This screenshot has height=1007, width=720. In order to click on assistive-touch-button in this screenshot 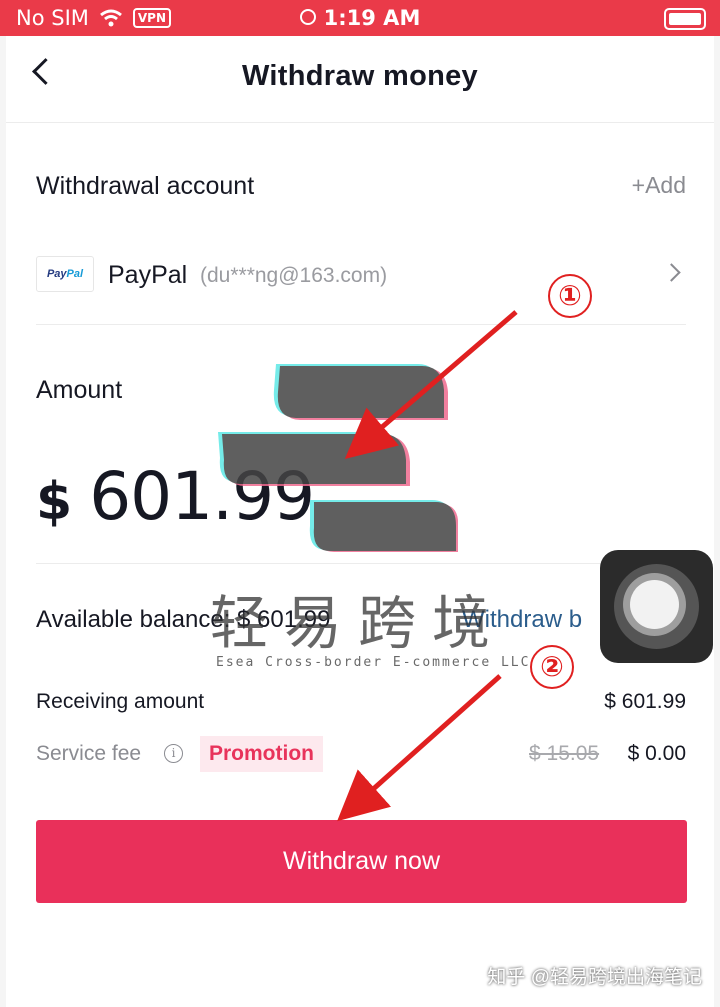, I will do `click(656, 606)`.